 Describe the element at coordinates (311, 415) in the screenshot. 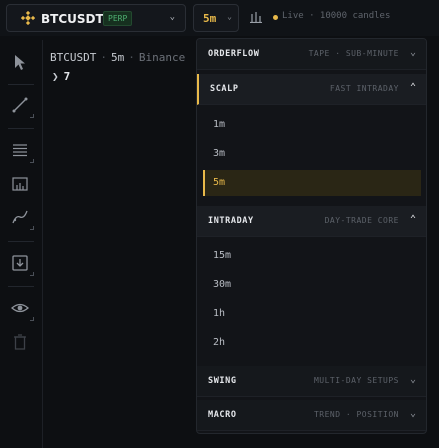

I see `group-header-macro: MACRO TREND · POSITION ⌄` at that location.